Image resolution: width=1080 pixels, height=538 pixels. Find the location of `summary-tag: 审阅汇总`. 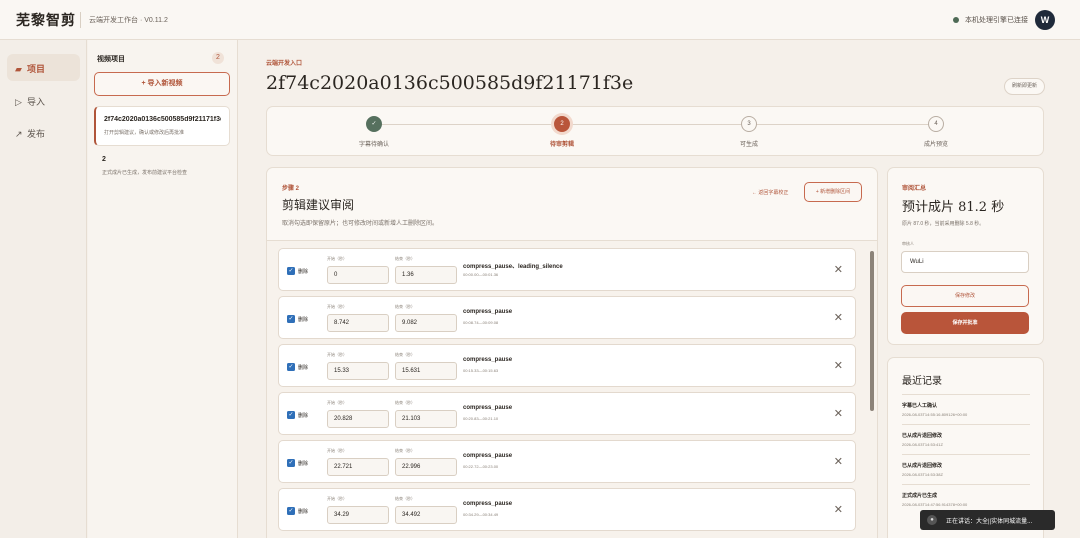

summary-tag: 审阅汇总 is located at coordinates (914, 189).